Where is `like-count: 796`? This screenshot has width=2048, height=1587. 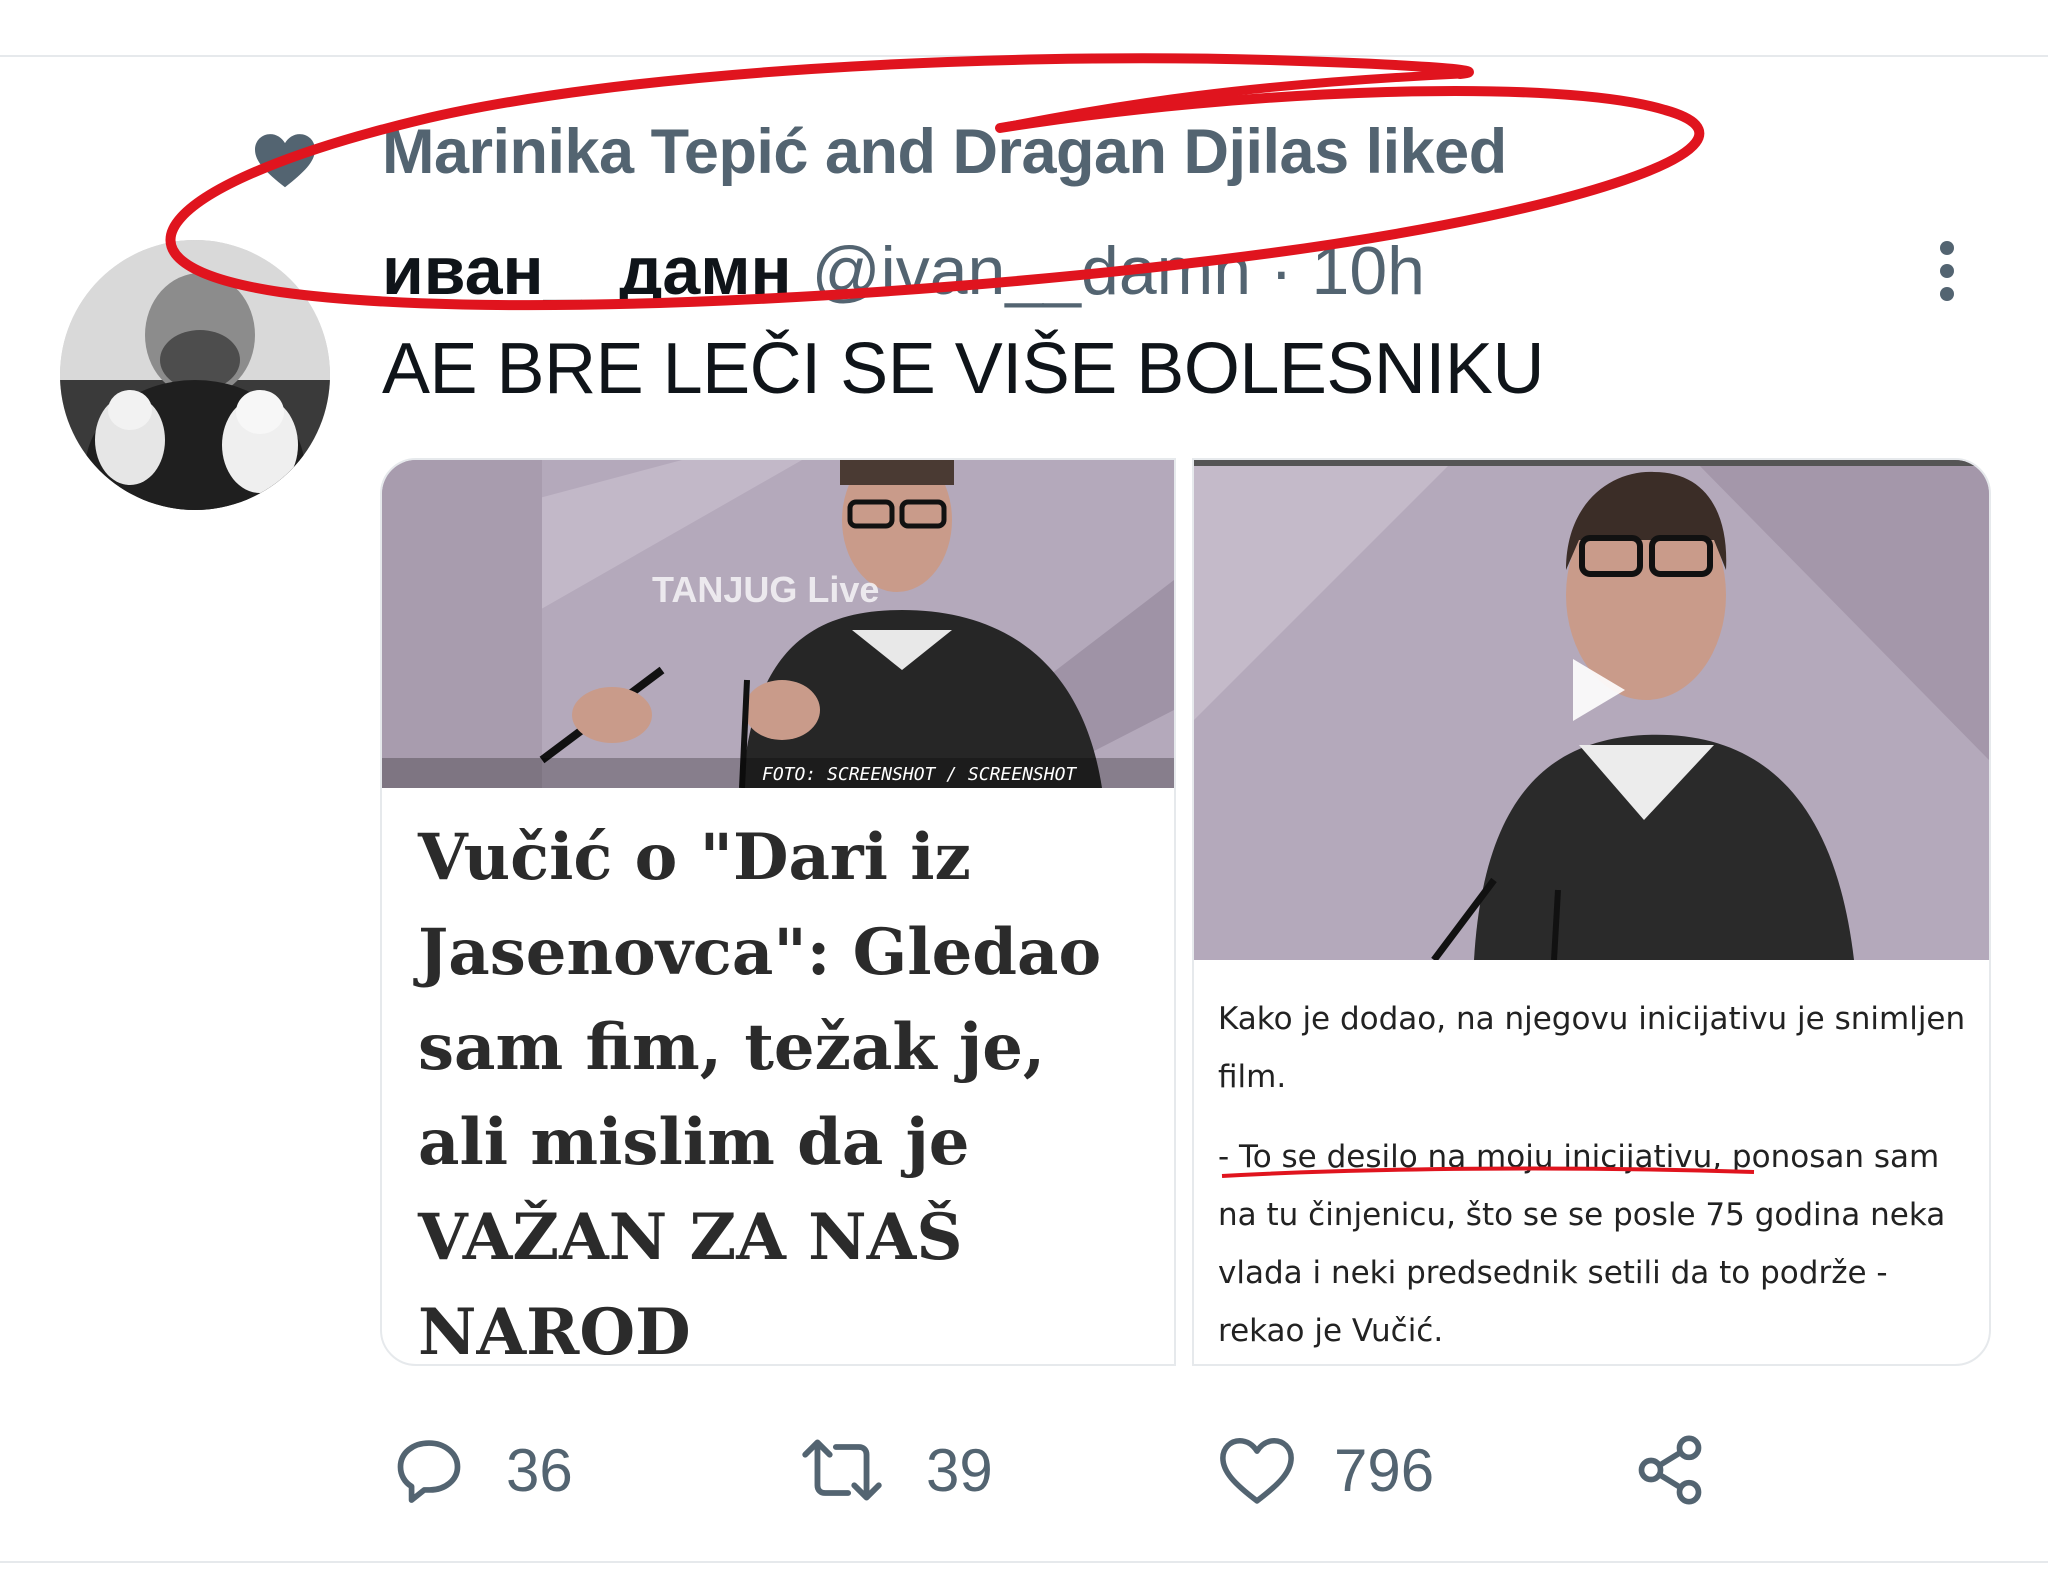 like-count: 796 is located at coordinates (1384, 1470).